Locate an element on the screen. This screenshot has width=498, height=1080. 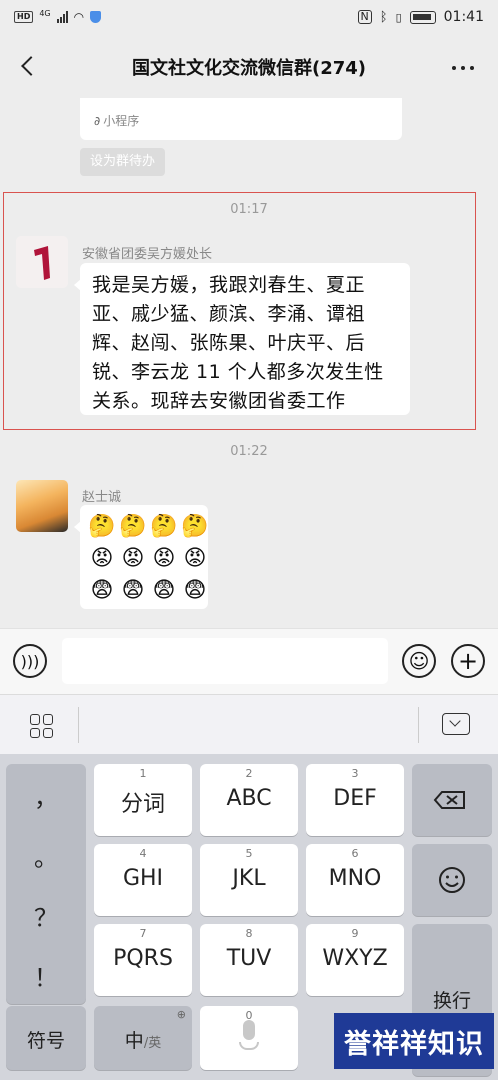
key-2: 2 ABC is located at coordinates (249, 800).